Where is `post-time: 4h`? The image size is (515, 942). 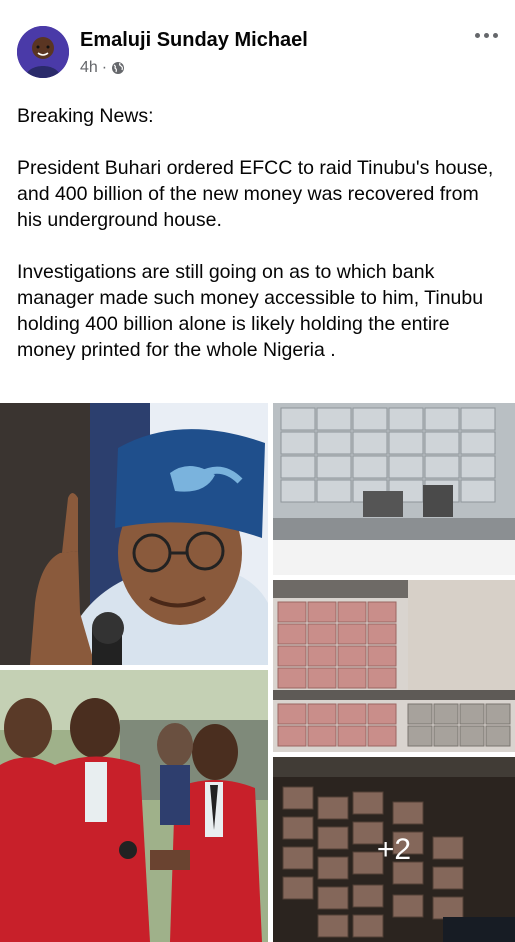 post-time: 4h is located at coordinates (89, 68).